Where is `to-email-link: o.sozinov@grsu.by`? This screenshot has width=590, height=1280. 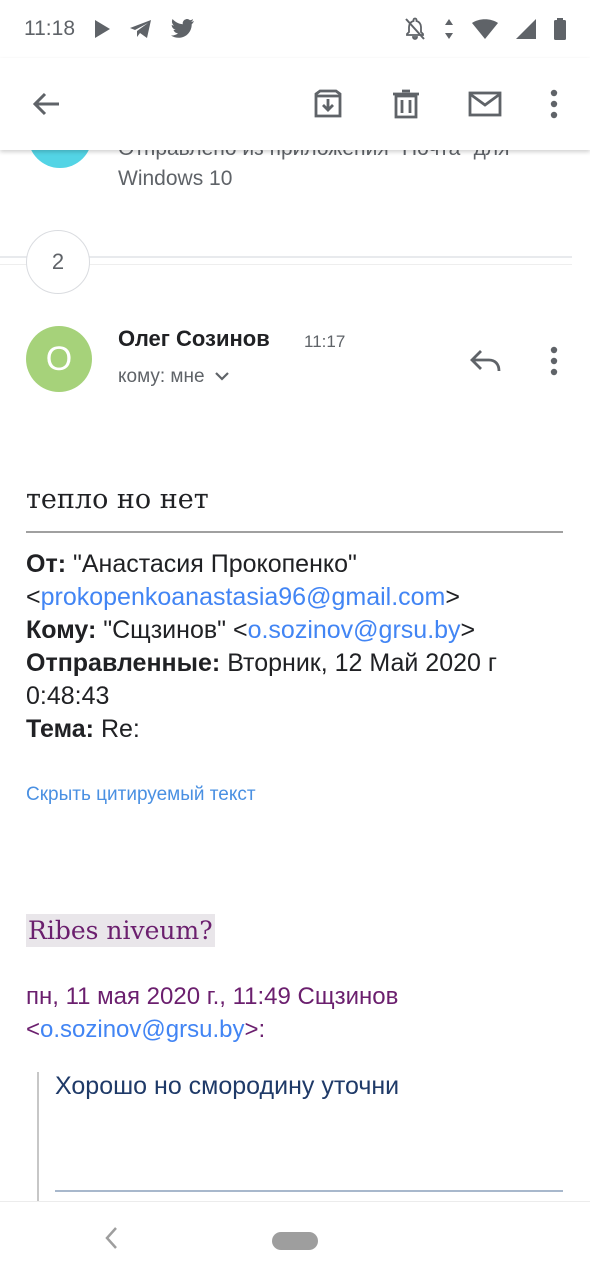
to-email-link: o.sozinov@grsu.by is located at coordinates (354, 630).